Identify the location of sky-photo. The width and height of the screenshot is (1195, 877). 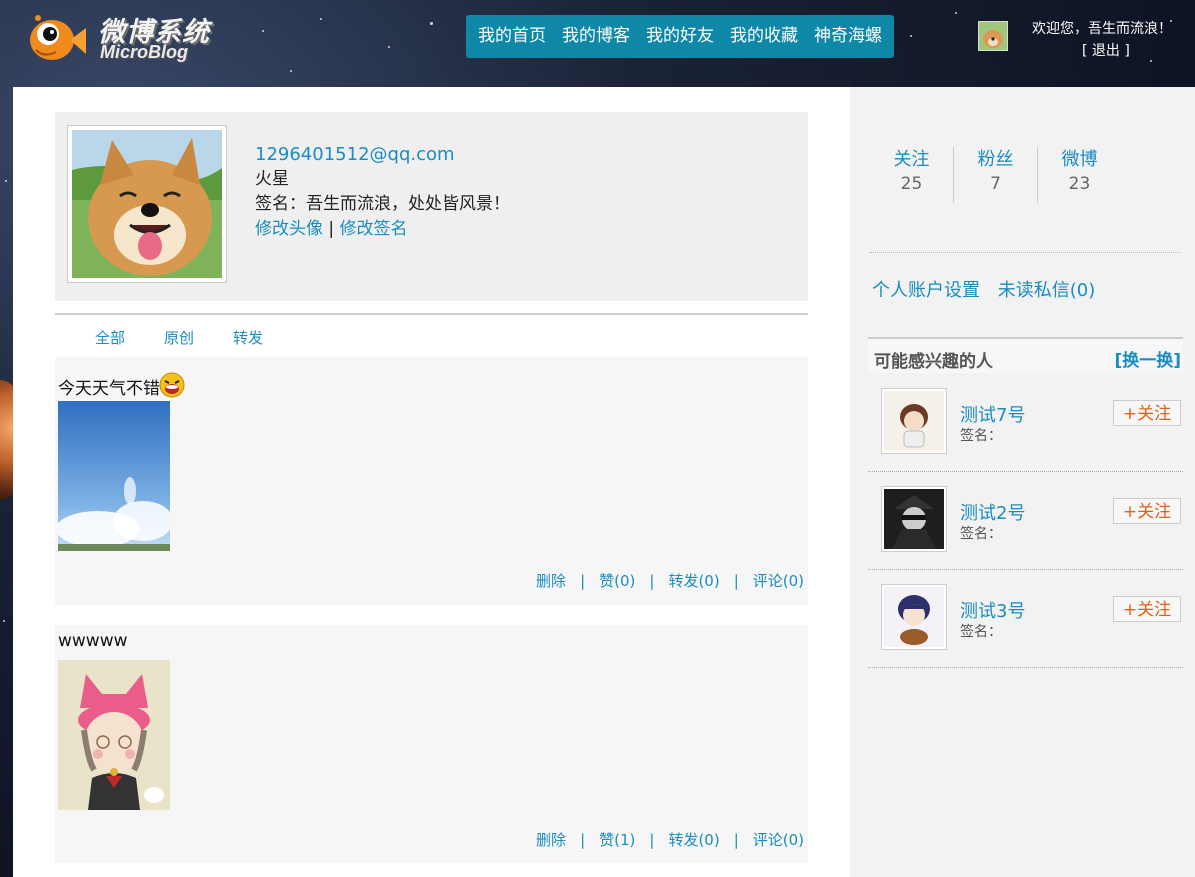
(114, 476).